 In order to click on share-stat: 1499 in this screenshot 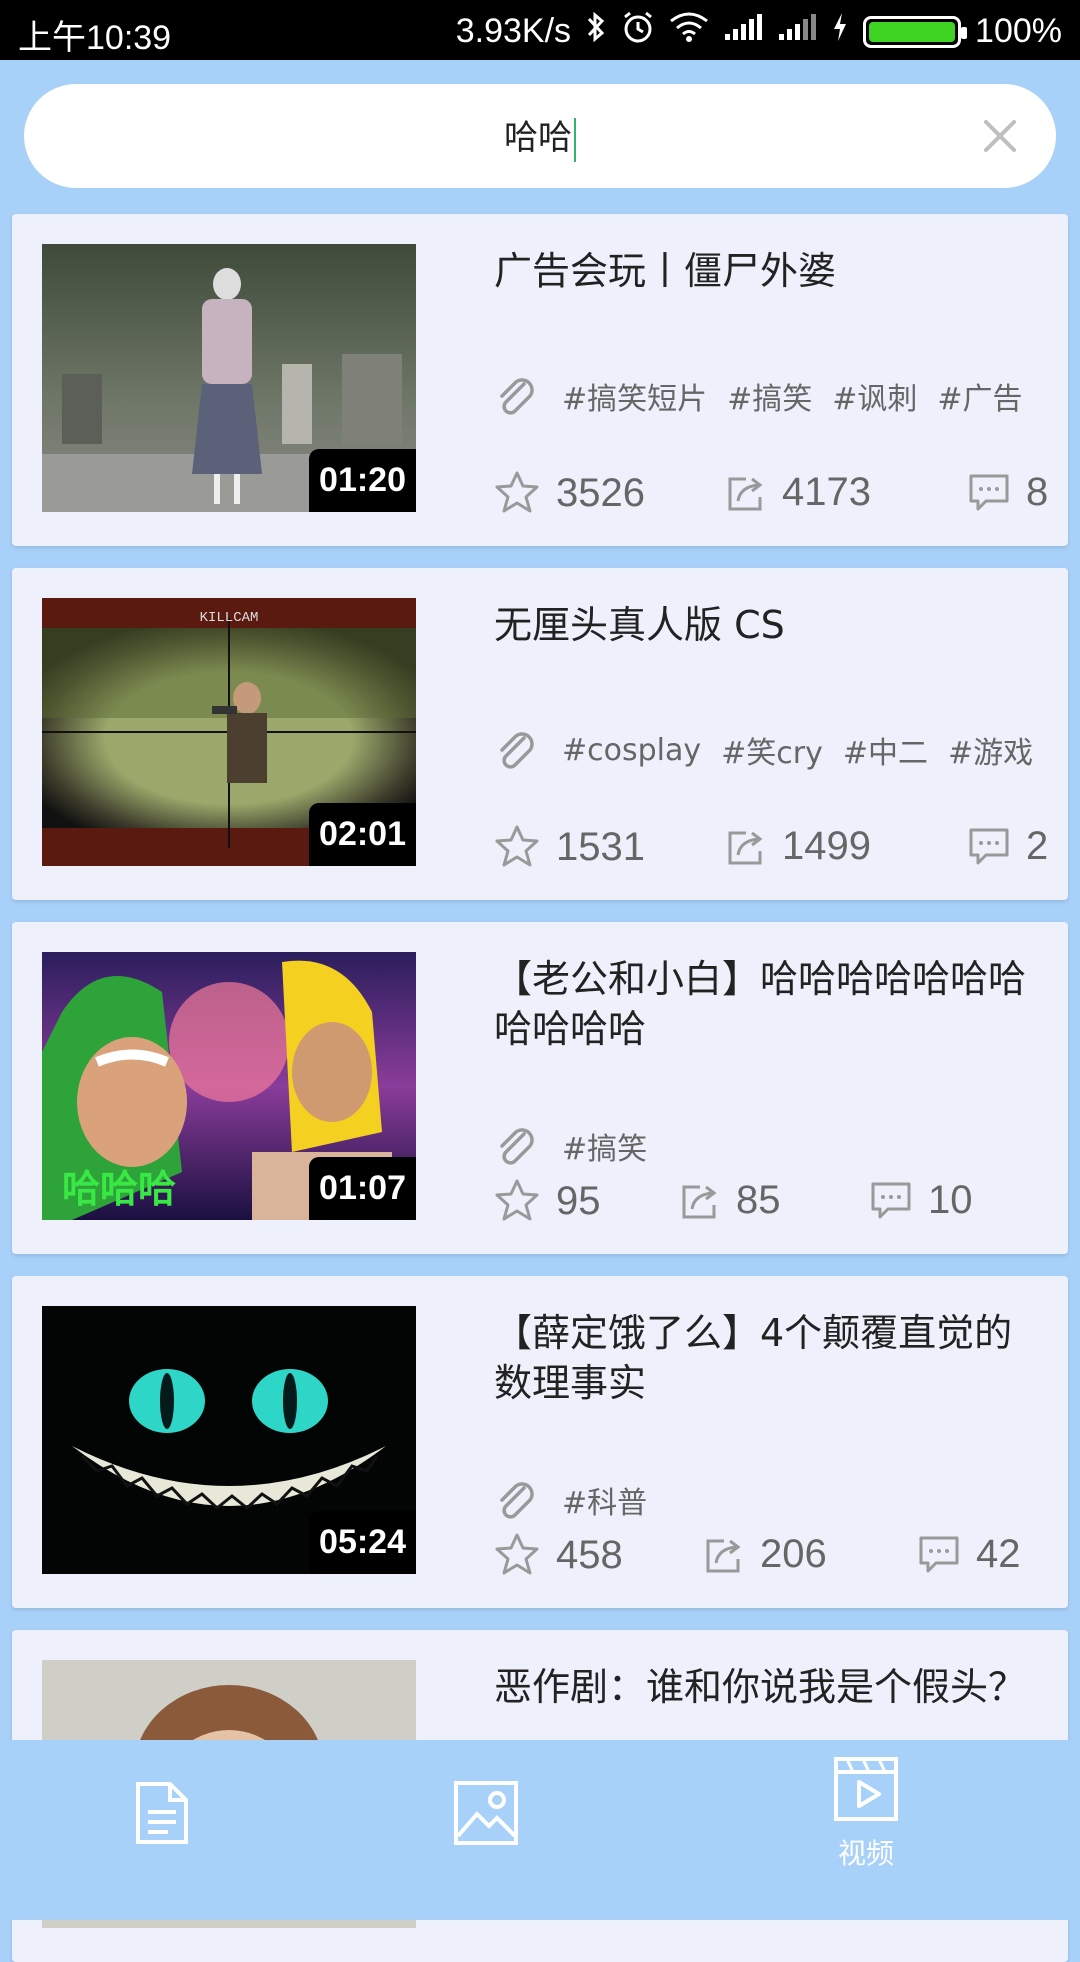, I will do `click(798, 846)`.